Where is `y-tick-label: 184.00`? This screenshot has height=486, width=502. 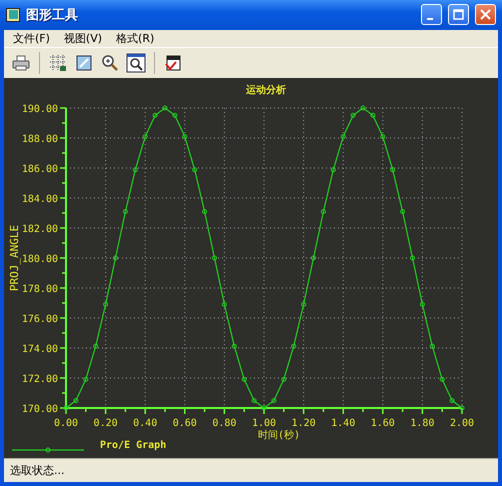 y-tick-label: 184.00 is located at coordinates (40, 200).